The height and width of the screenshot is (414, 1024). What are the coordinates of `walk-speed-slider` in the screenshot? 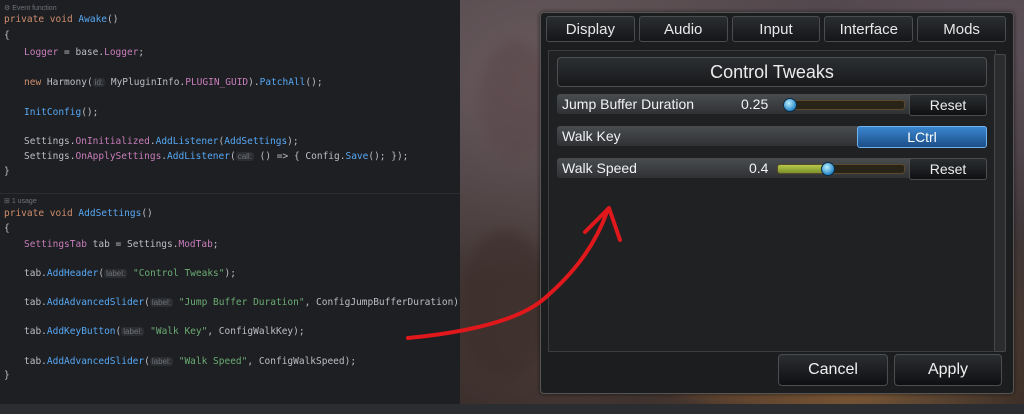 It's located at (841, 169).